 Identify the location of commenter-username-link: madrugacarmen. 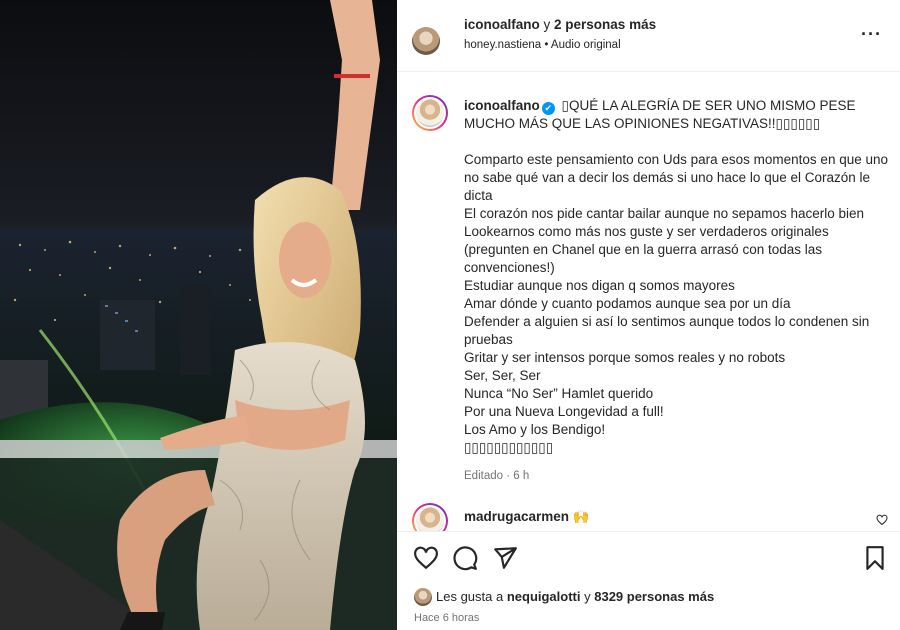
(516, 516).